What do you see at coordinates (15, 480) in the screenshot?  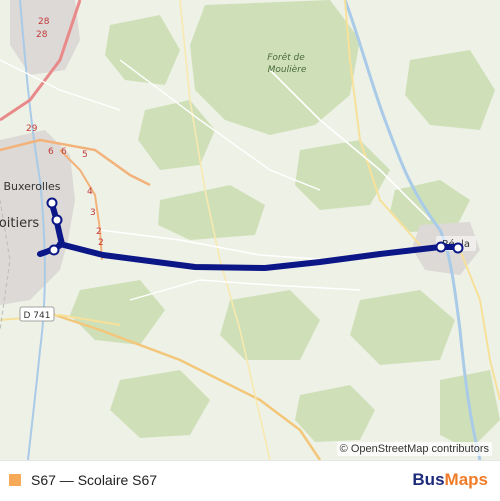 I see `route-color-swatch` at bounding box center [15, 480].